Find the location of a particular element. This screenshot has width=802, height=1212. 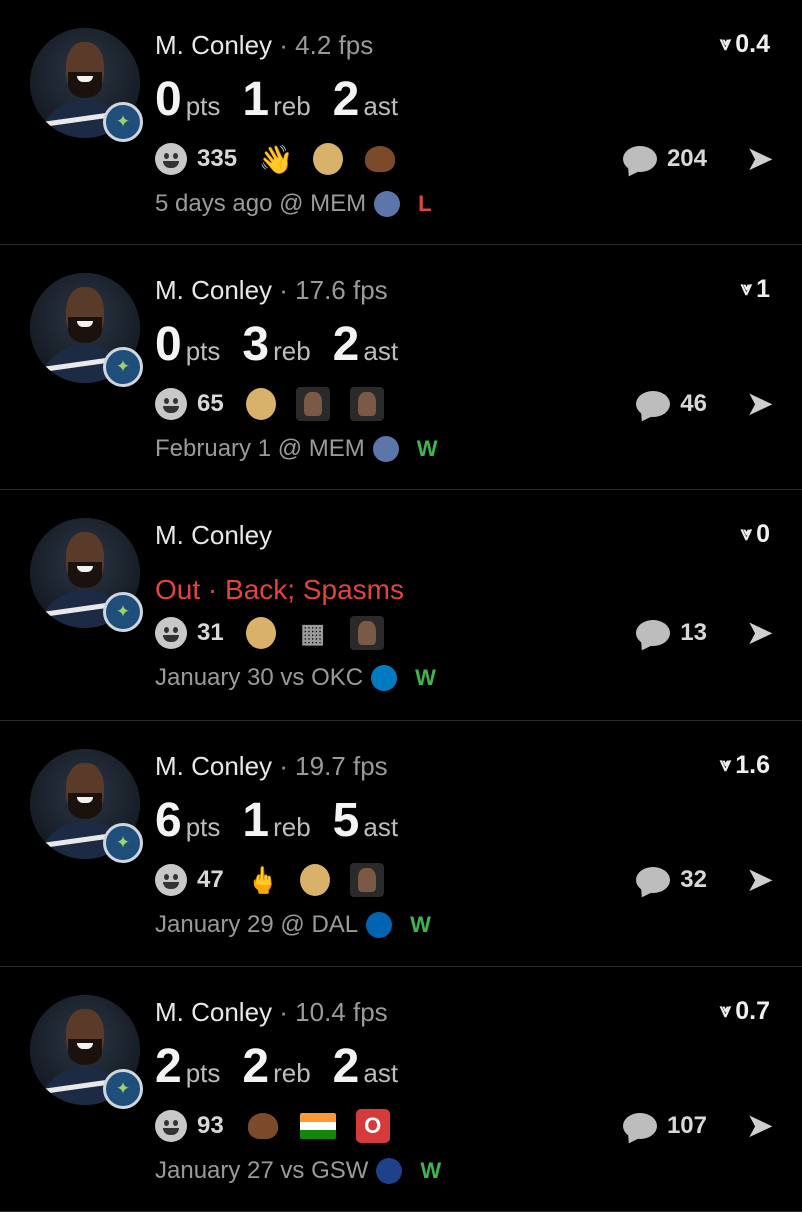

comments-button: 107 is located at coordinates (664, 1126).